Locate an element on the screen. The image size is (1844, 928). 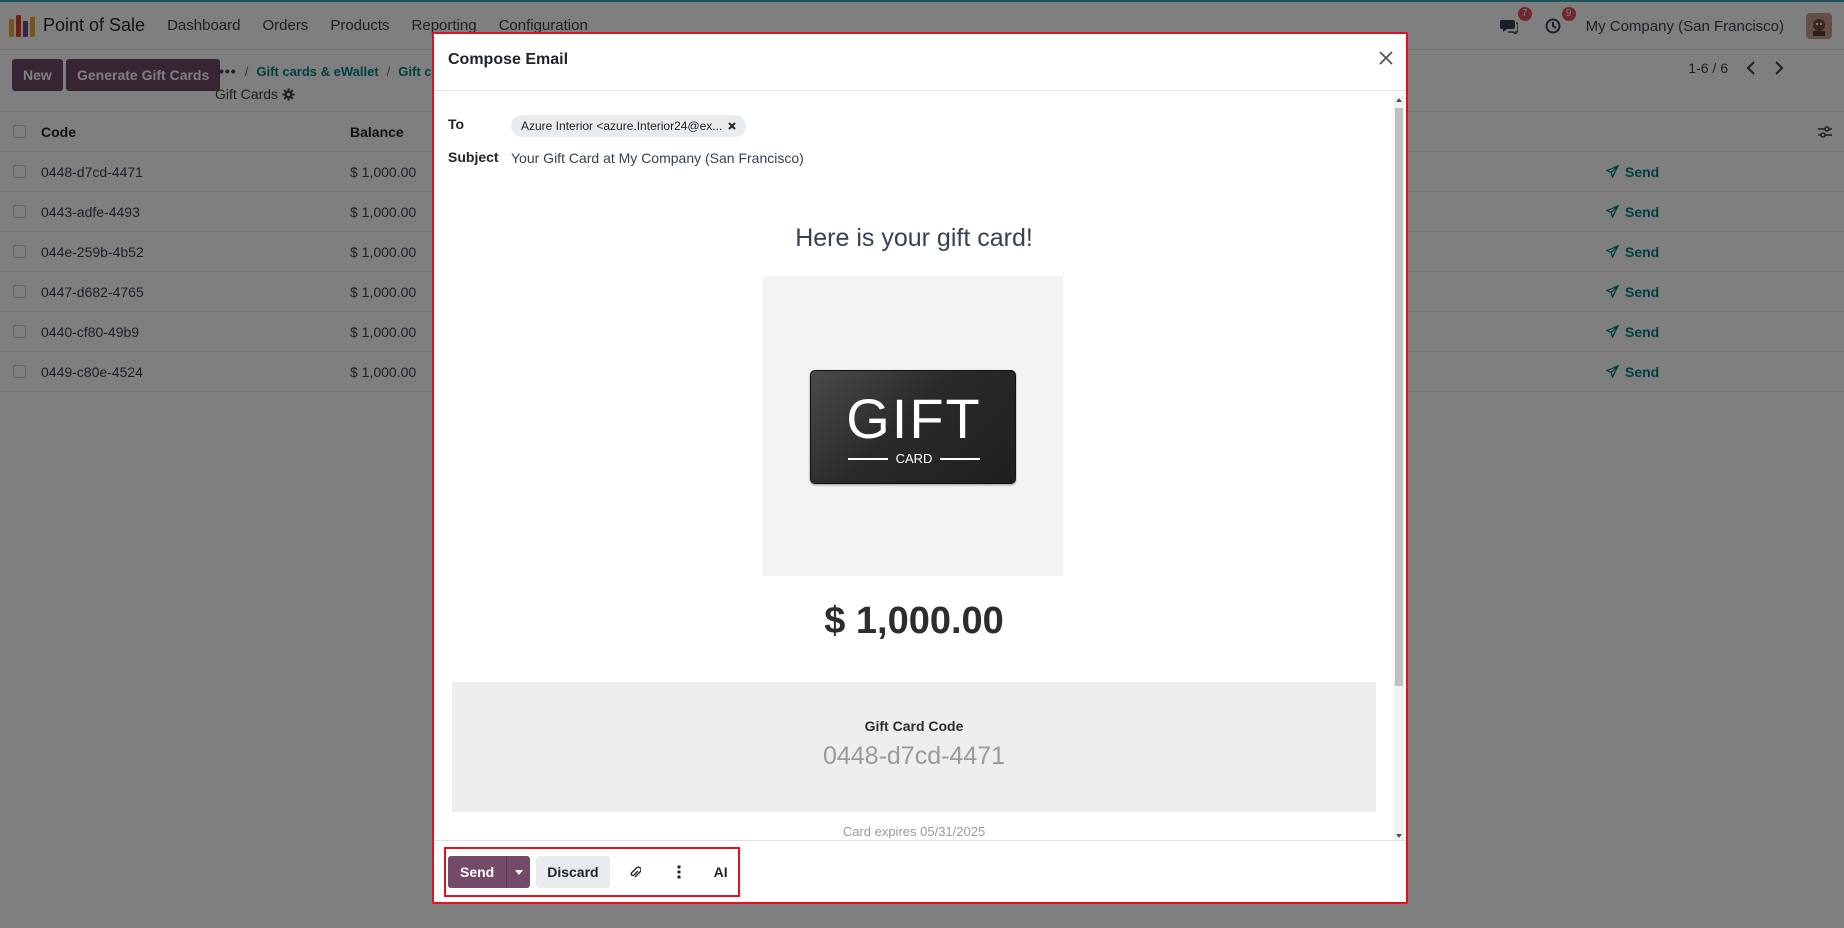
dialog-title: Compose Email is located at coordinates (508, 59).